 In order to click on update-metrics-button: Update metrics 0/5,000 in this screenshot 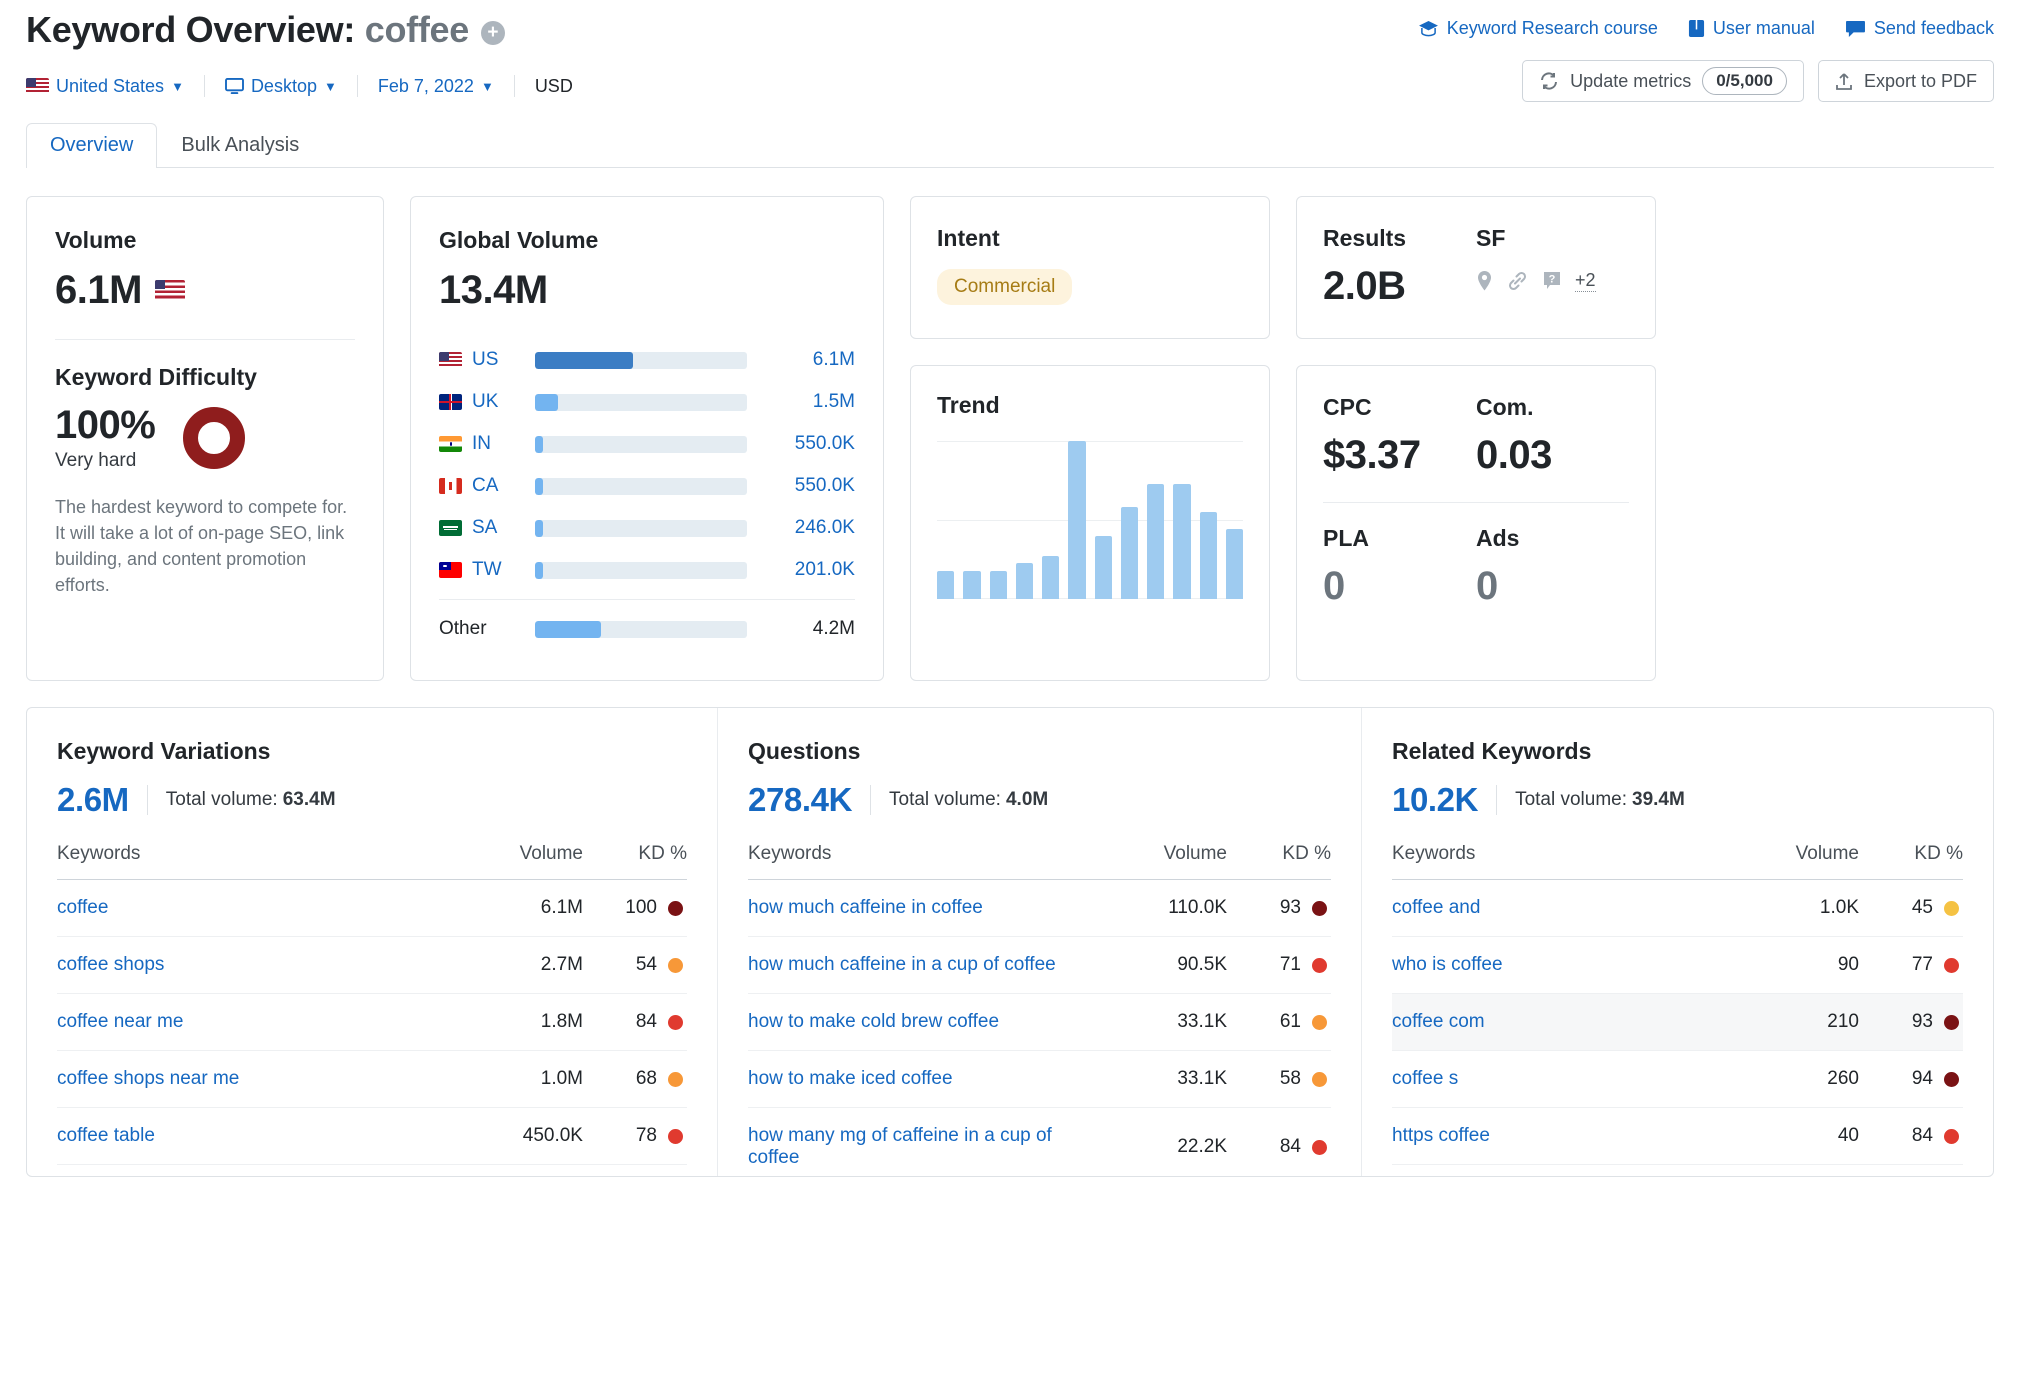, I will do `click(1663, 81)`.